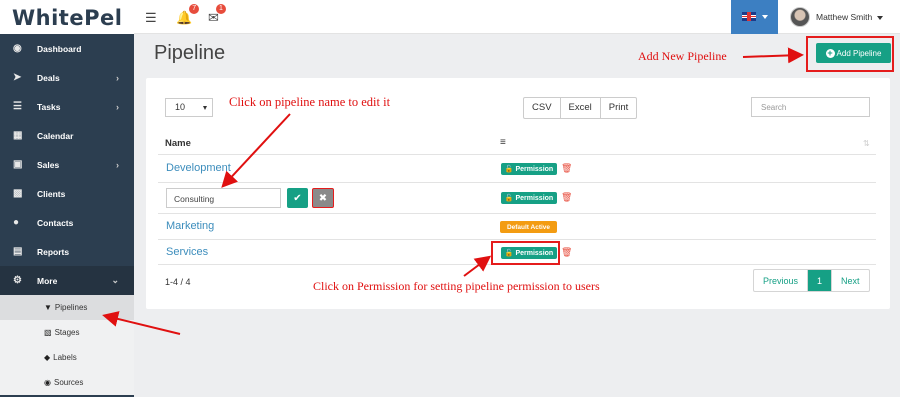 The height and width of the screenshot is (397, 900). I want to click on brand-logo: WhitePel, so click(67, 17).